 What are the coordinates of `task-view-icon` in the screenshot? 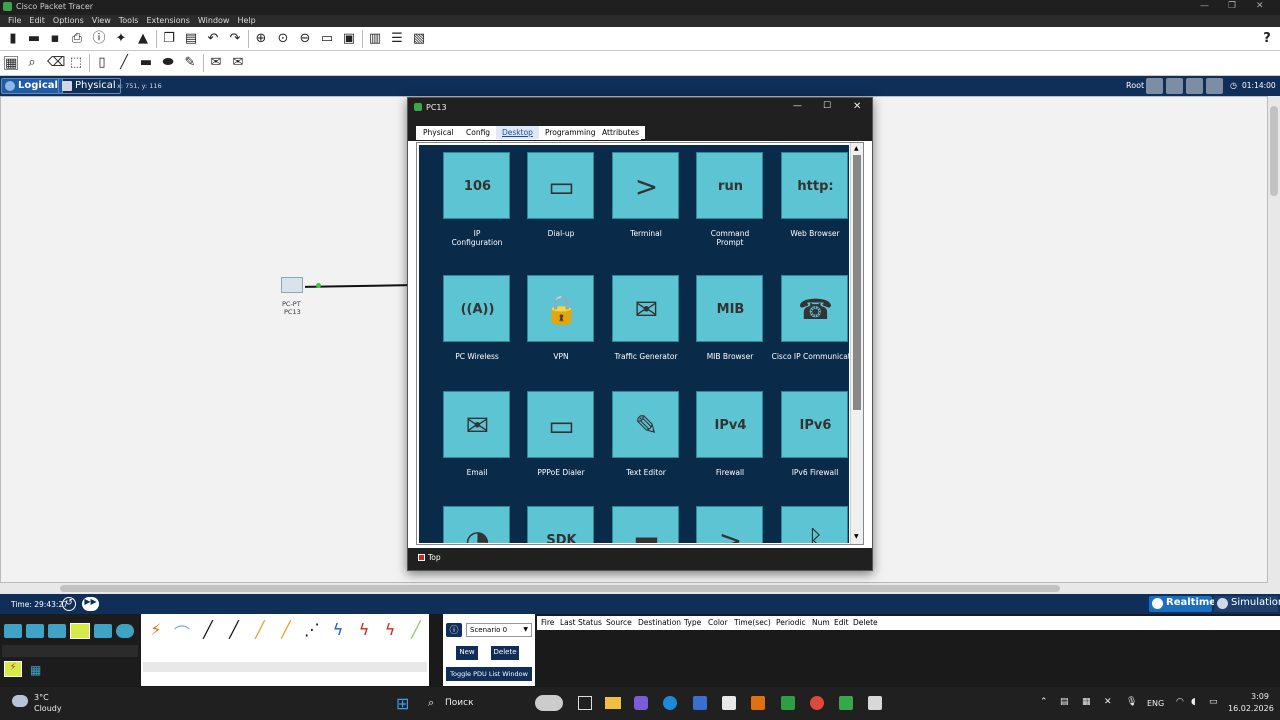 It's located at (585, 703).